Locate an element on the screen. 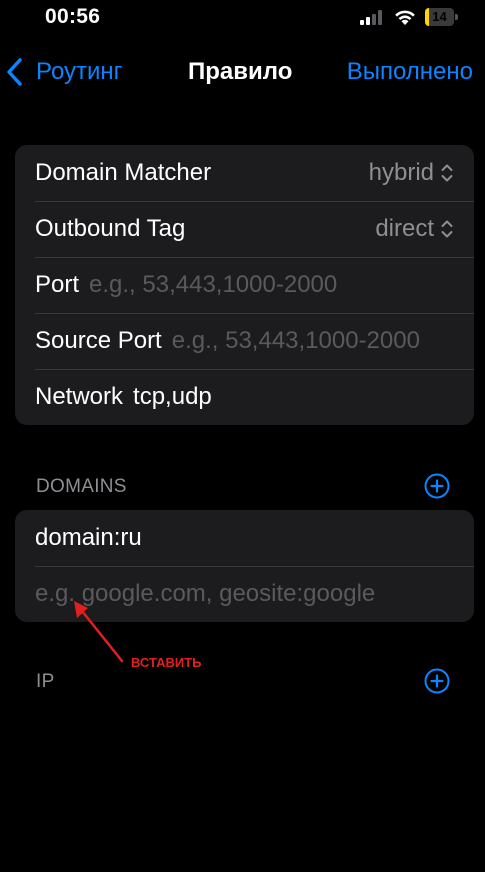 This screenshot has height=872, width=485. network-label: Network is located at coordinates (79, 396).